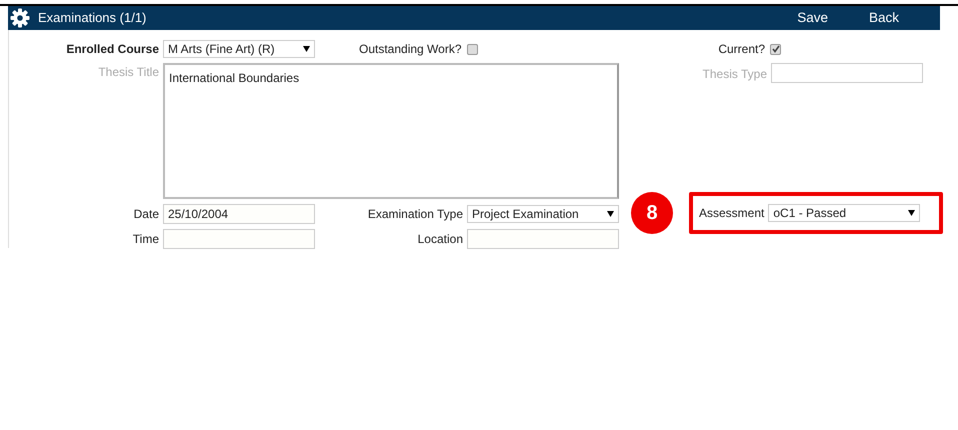 The height and width of the screenshot is (430, 958). What do you see at coordinates (93, 18) in the screenshot?
I see `panel-title: Examinations (1/1)` at bounding box center [93, 18].